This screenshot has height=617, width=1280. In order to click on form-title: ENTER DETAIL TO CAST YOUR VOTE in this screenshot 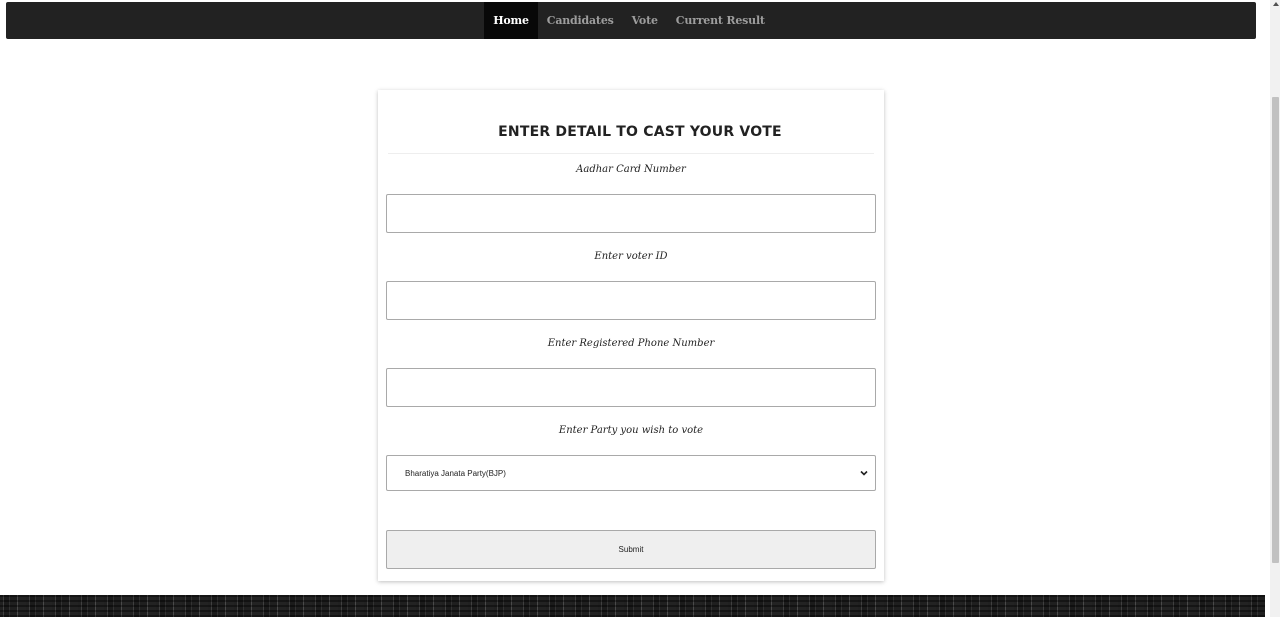, I will do `click(640, 132)`.